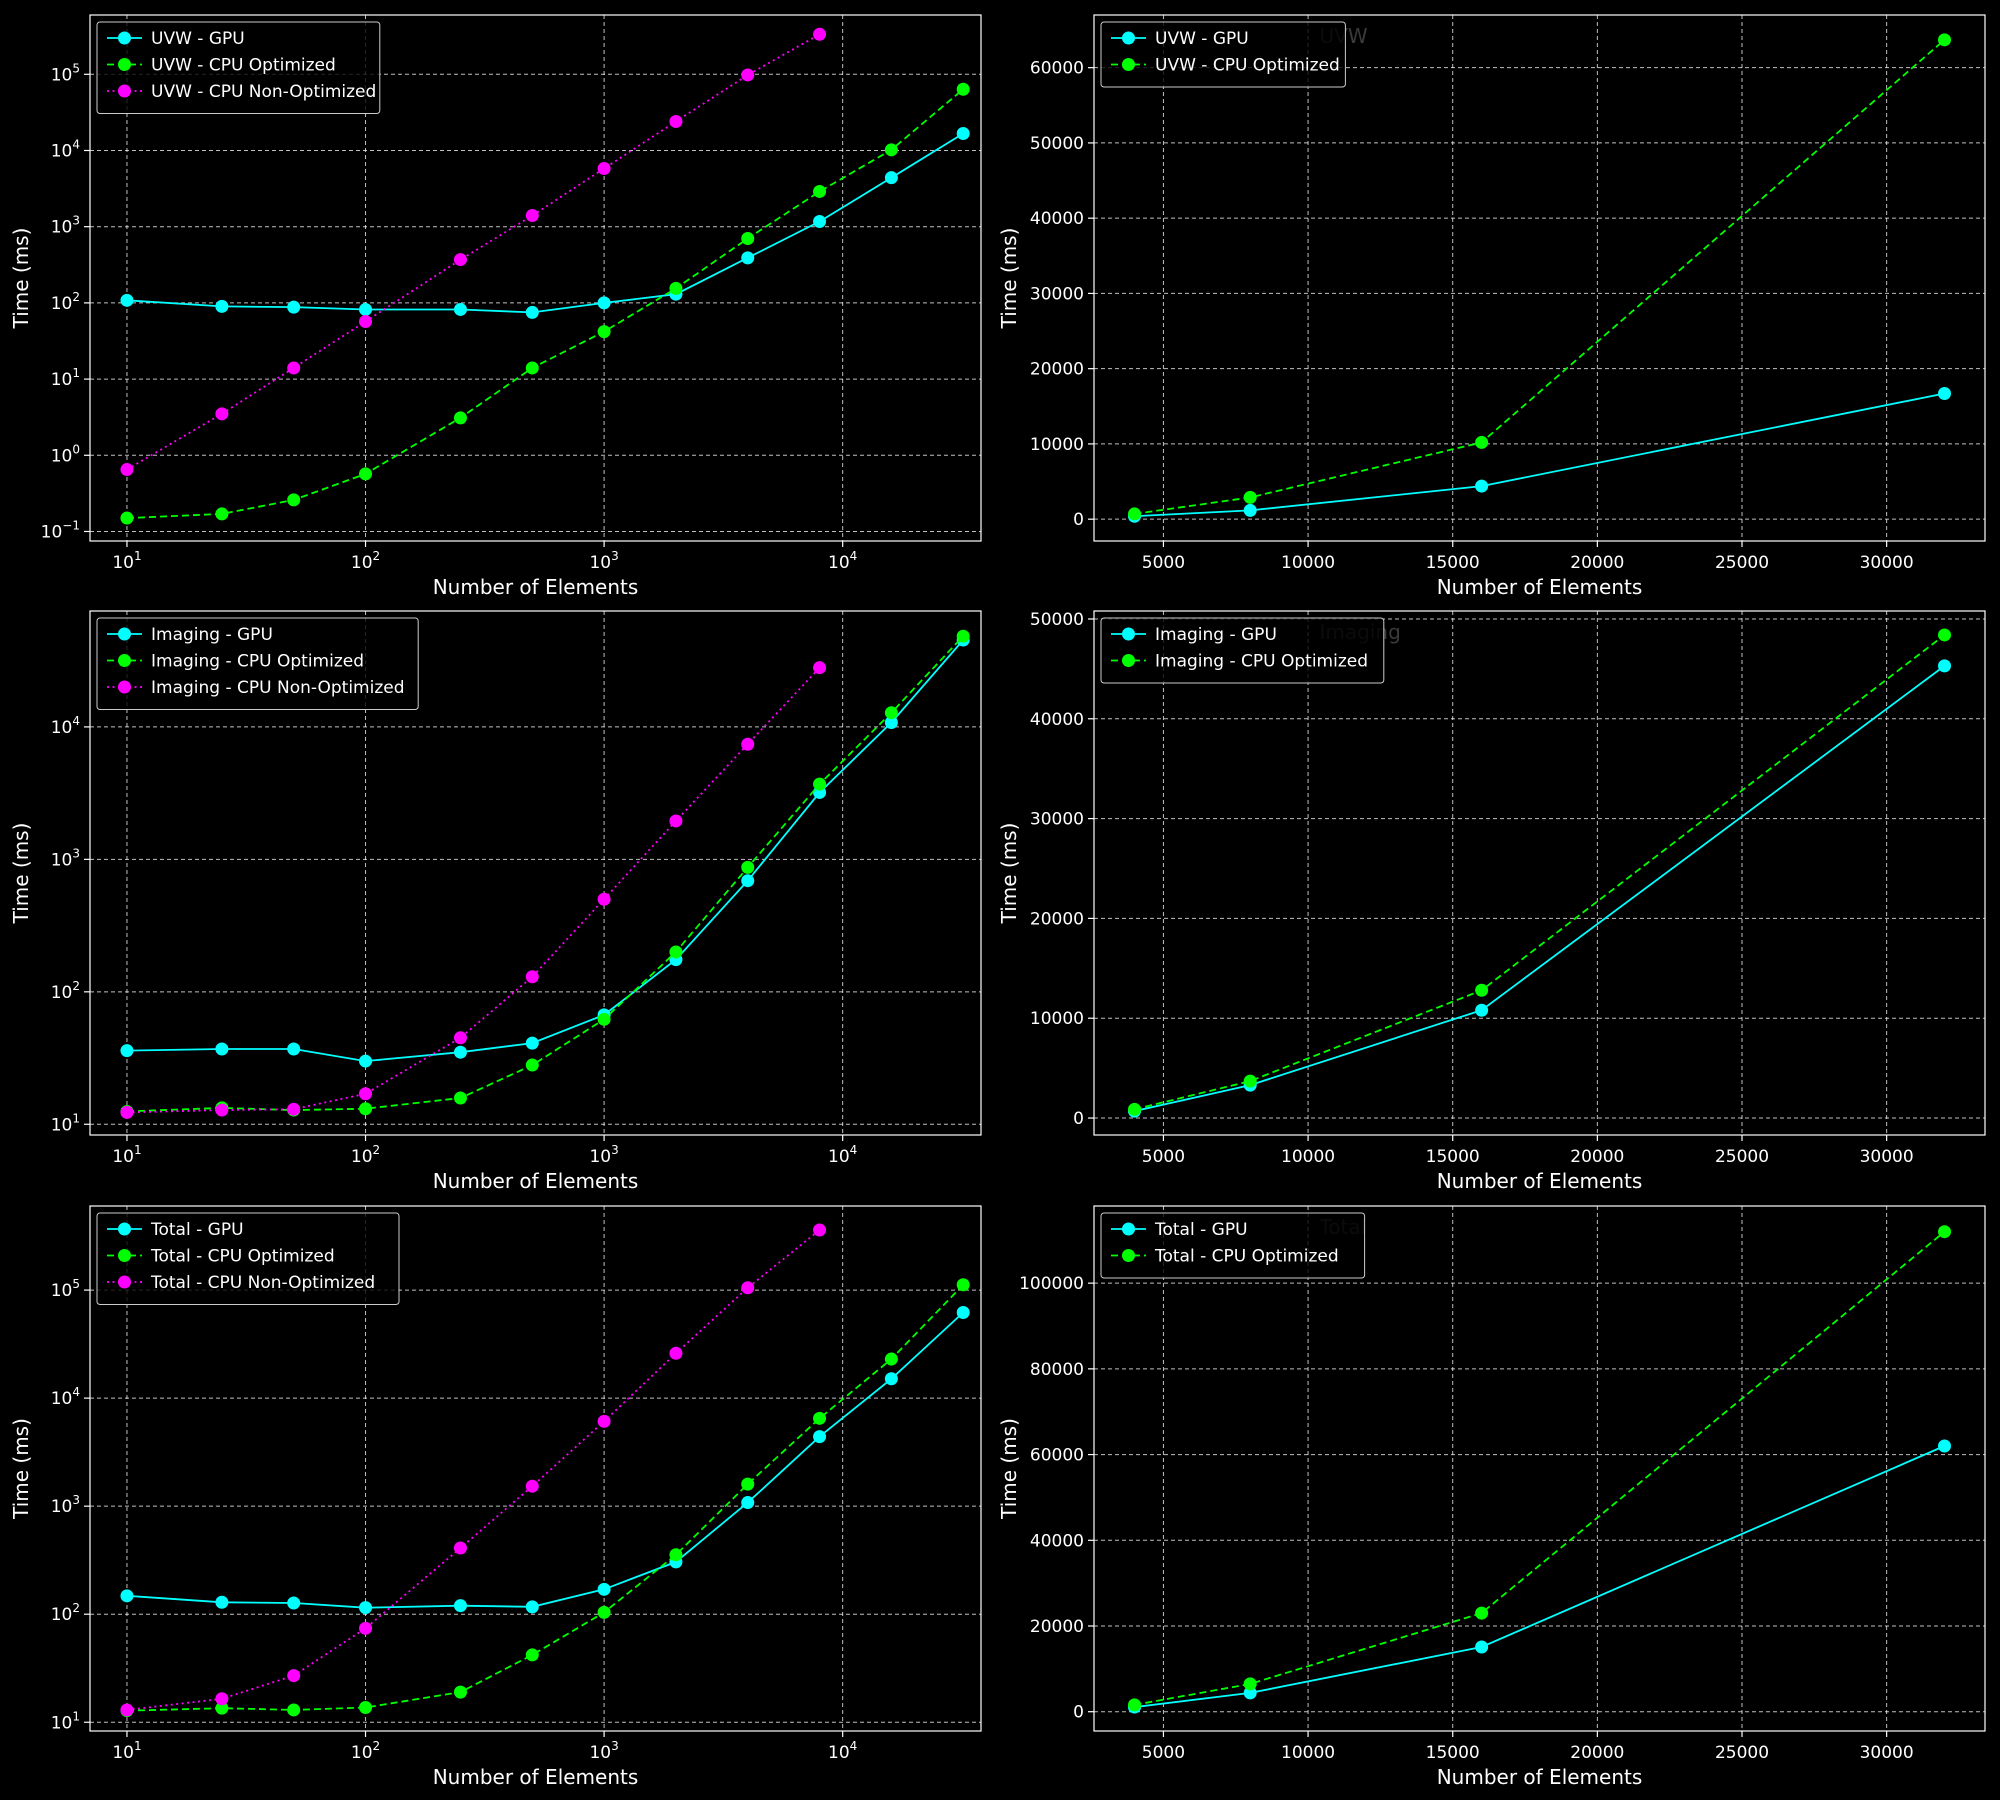 Image resolution: width=2000 pixels, height=1800 pixels. I want to click on x-tick-label: 10000, so click(1308, 1753).